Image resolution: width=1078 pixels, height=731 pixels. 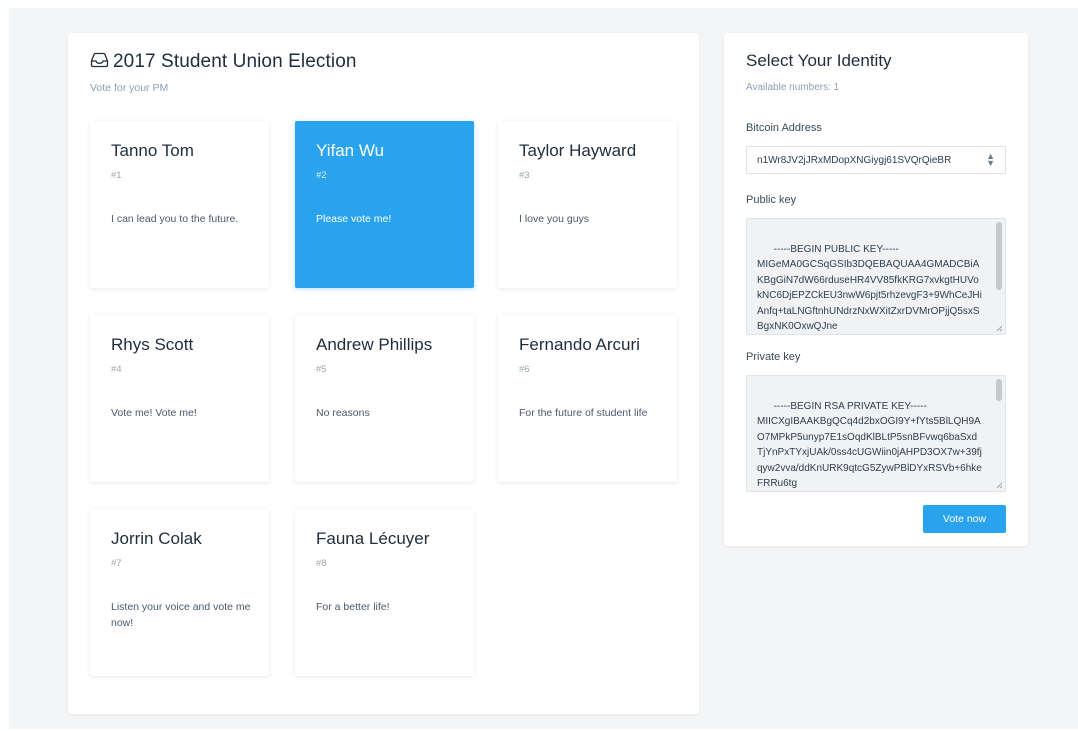 What do you see at coordinates (587, 204) in the screenshot?
I see `candidate-card: Taylor Hayward #3 I love you guys` at bounding box center [587, 204].